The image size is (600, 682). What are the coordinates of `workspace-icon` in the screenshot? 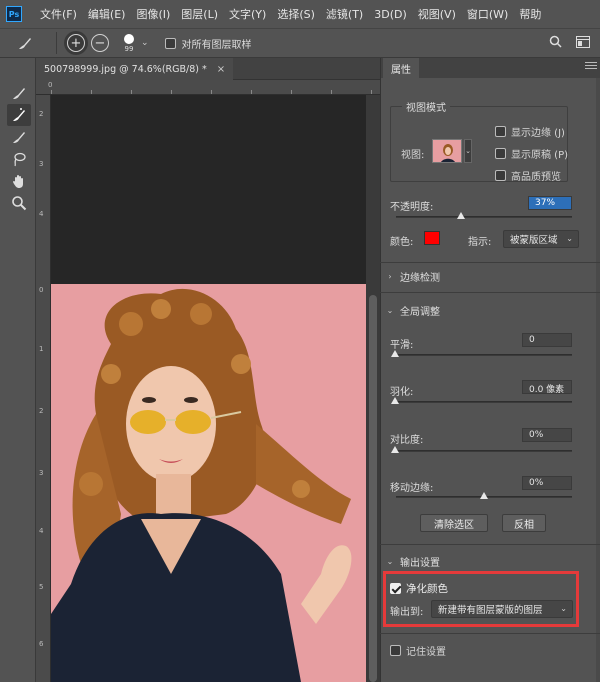 It's located at (583, 43).